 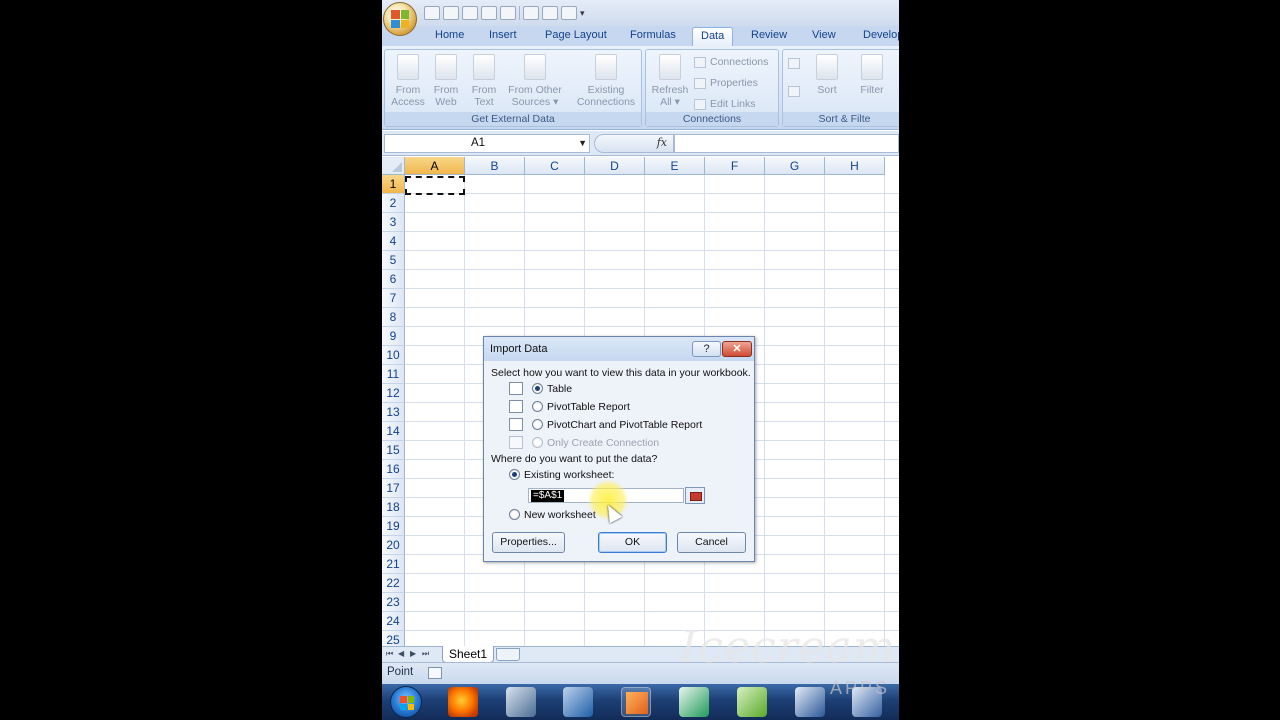 I want to click on word-icon, so click(x=810, y=702).